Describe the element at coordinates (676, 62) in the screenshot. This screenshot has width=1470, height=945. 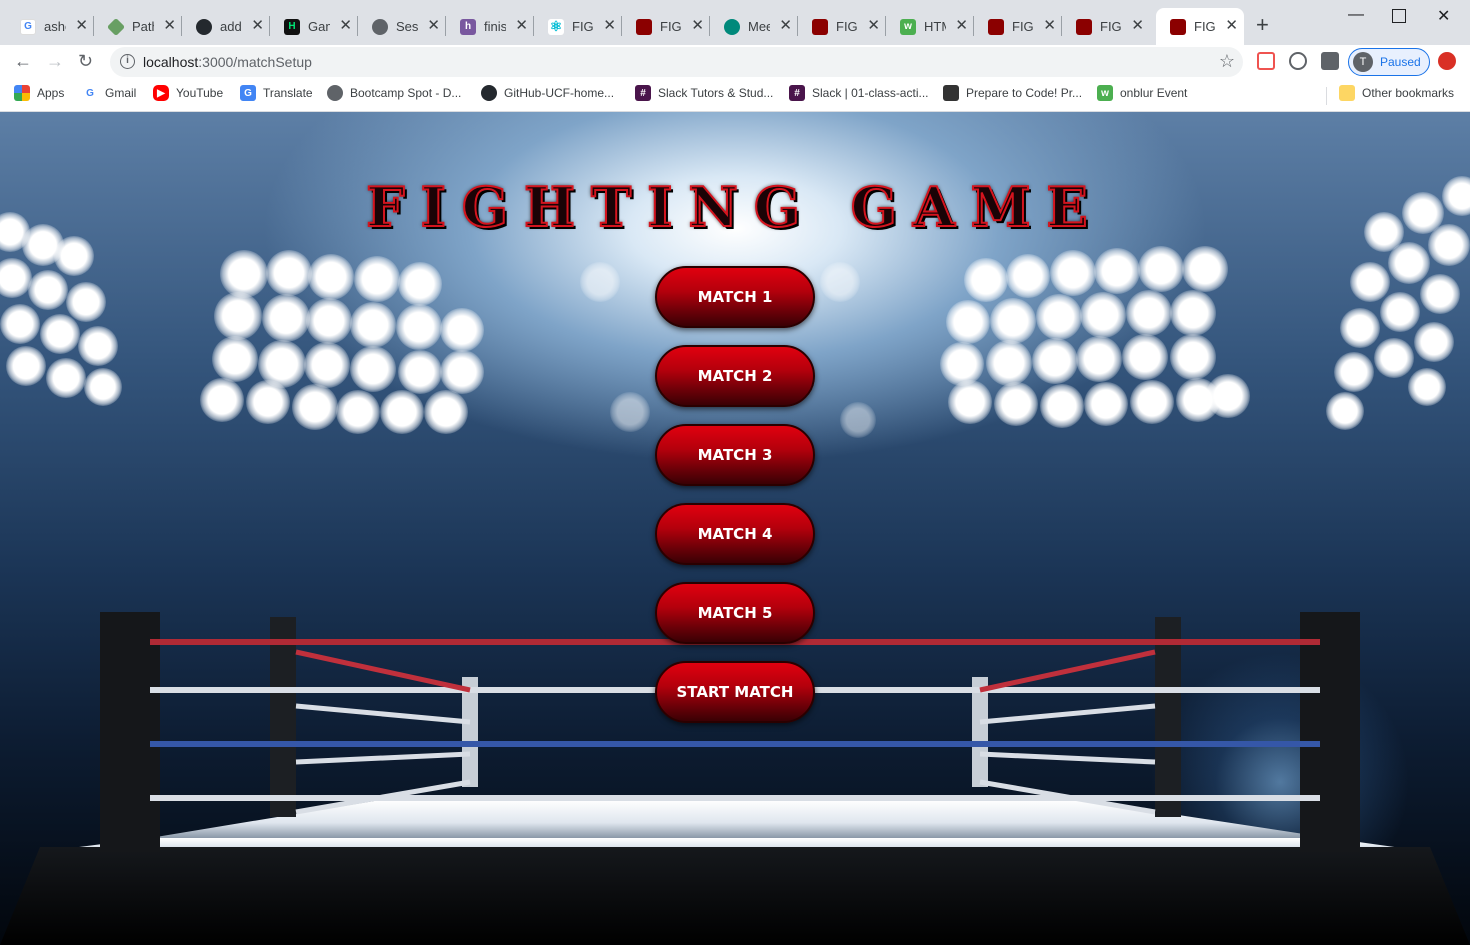
I see `address-bar: i localhost:3000/matchSetup ☆` at that location.